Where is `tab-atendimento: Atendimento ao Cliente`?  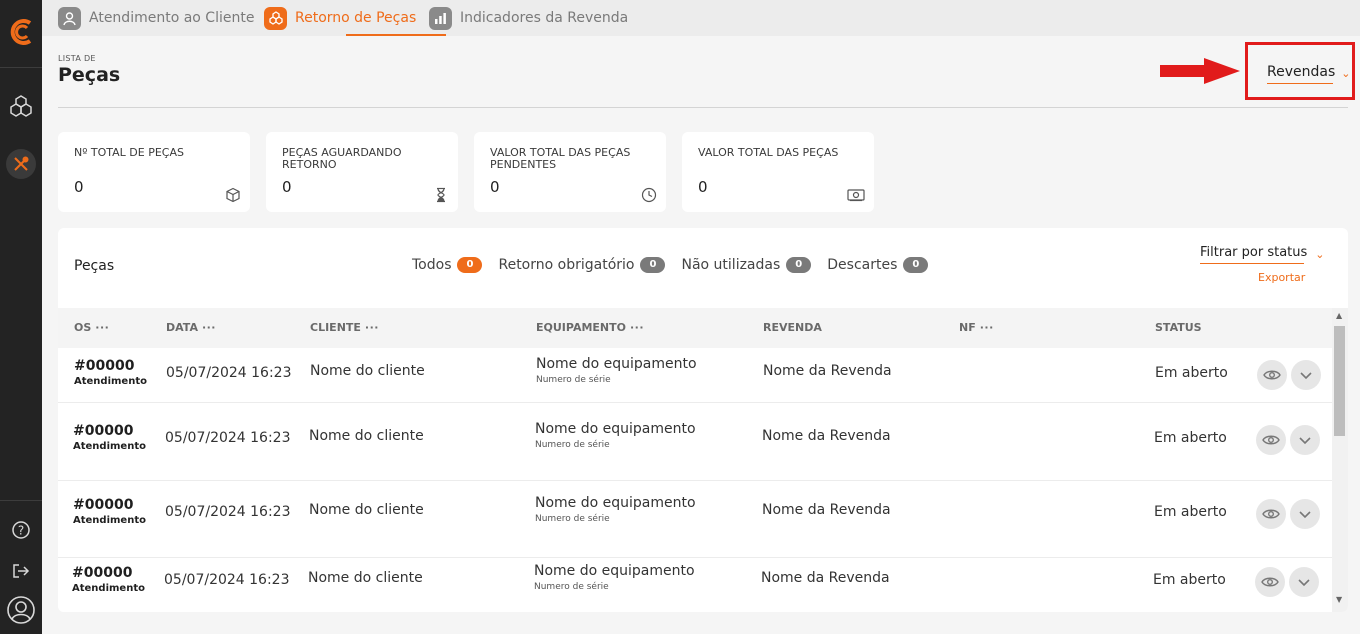
tab-atendimento: Atendimento ao Cliente is located at coordinates (156, 18).